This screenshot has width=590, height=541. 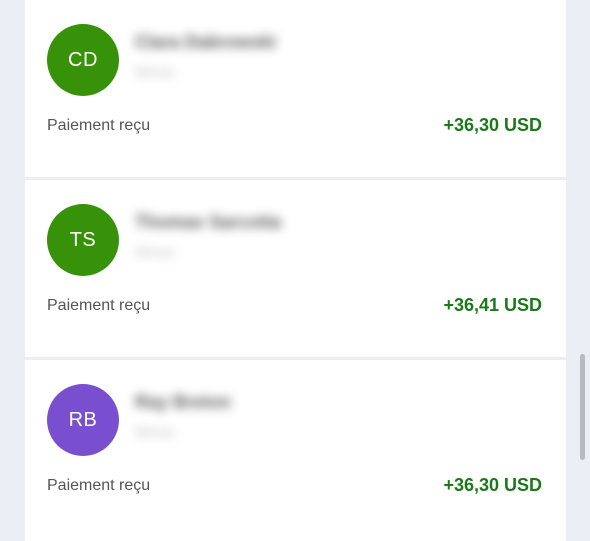 I want to click on avatar: TS, so click(x=83, y=240).